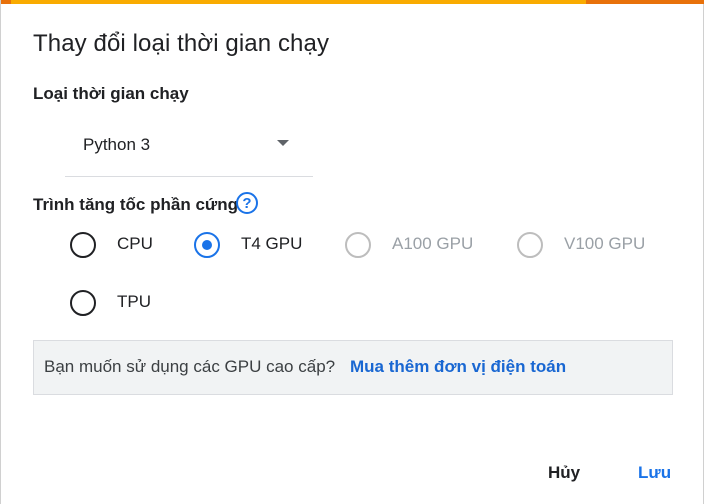 Image resolution: width=704 pixels, height=504 pixels. I want to click on runtime-type-value: Python 3, so click(117, 144).